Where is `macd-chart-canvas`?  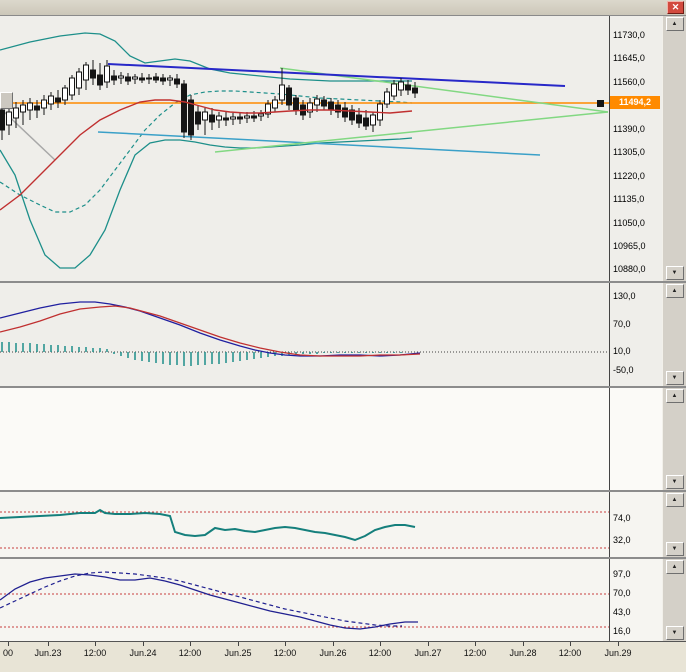 macd-chart-canvas is located at coordinates (305, 334).